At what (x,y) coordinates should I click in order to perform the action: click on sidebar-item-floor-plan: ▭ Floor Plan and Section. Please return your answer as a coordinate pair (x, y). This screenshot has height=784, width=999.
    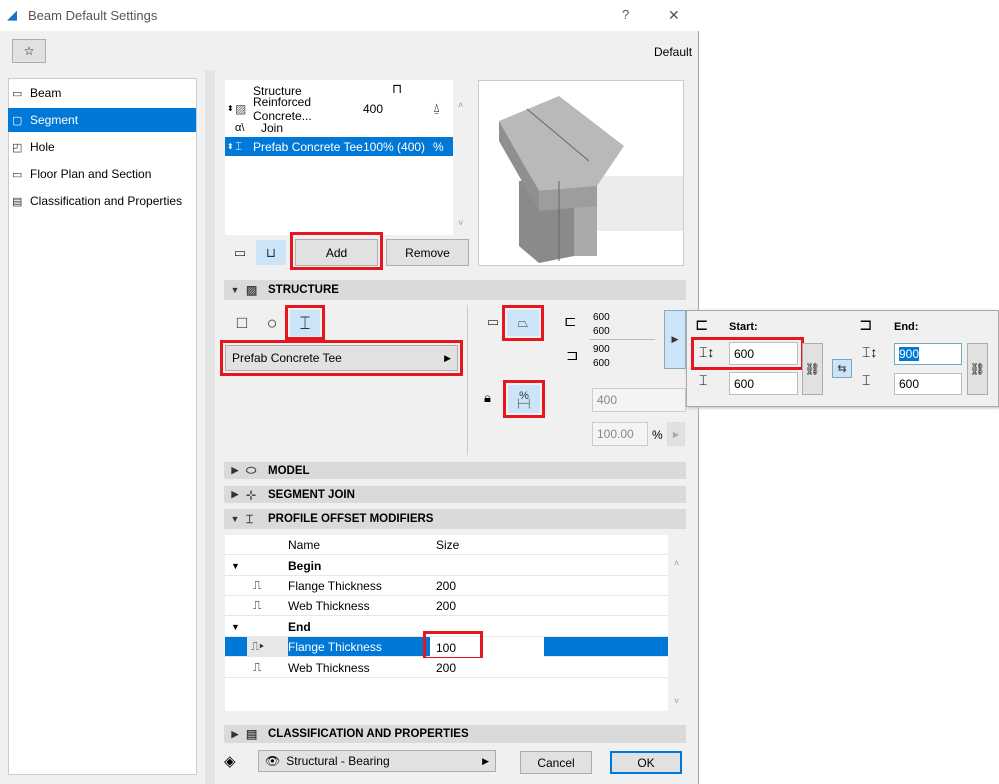
    Looking at the image, I should click on (102, 174).